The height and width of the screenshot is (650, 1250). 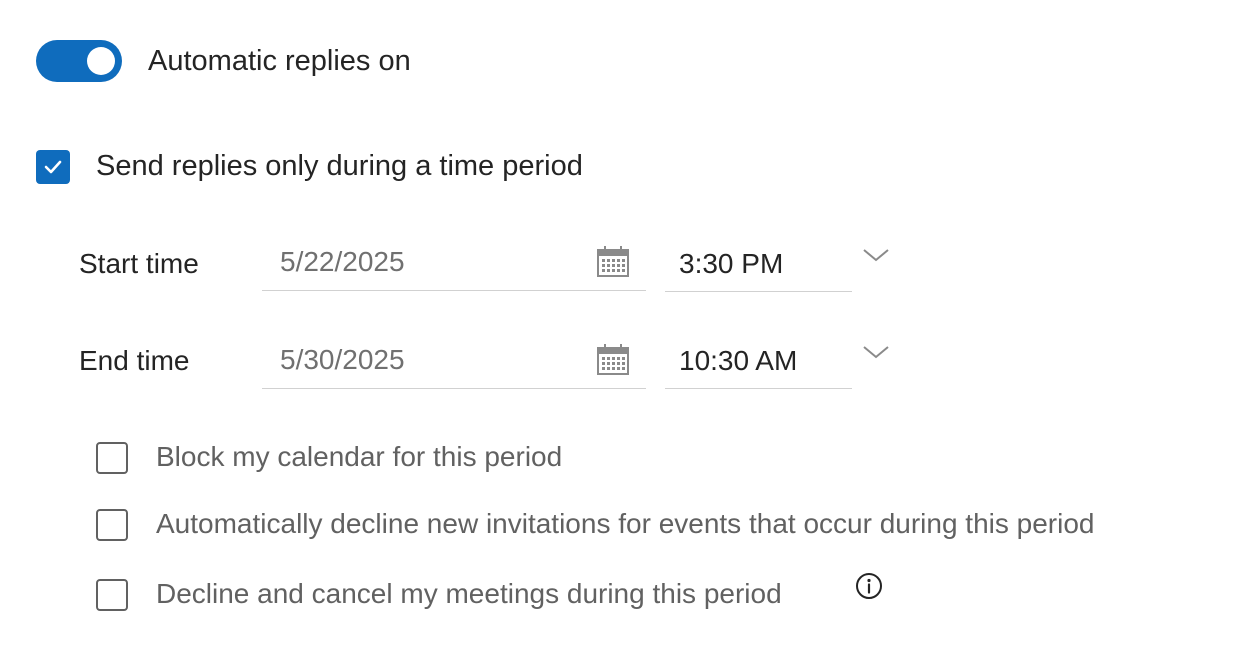 What do you see at coordinates (342, 359) in the screenshot?
I see `end-date-value: 5/30/2025` at bounding box center [342, 359].